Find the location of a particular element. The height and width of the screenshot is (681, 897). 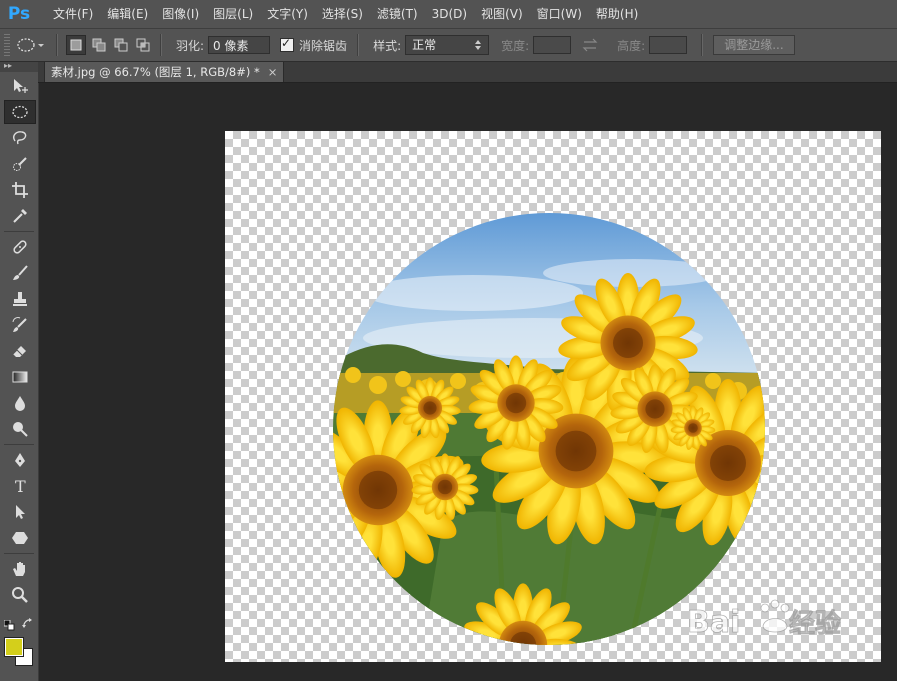

stamp-icon is located at coordinates (20, 299).